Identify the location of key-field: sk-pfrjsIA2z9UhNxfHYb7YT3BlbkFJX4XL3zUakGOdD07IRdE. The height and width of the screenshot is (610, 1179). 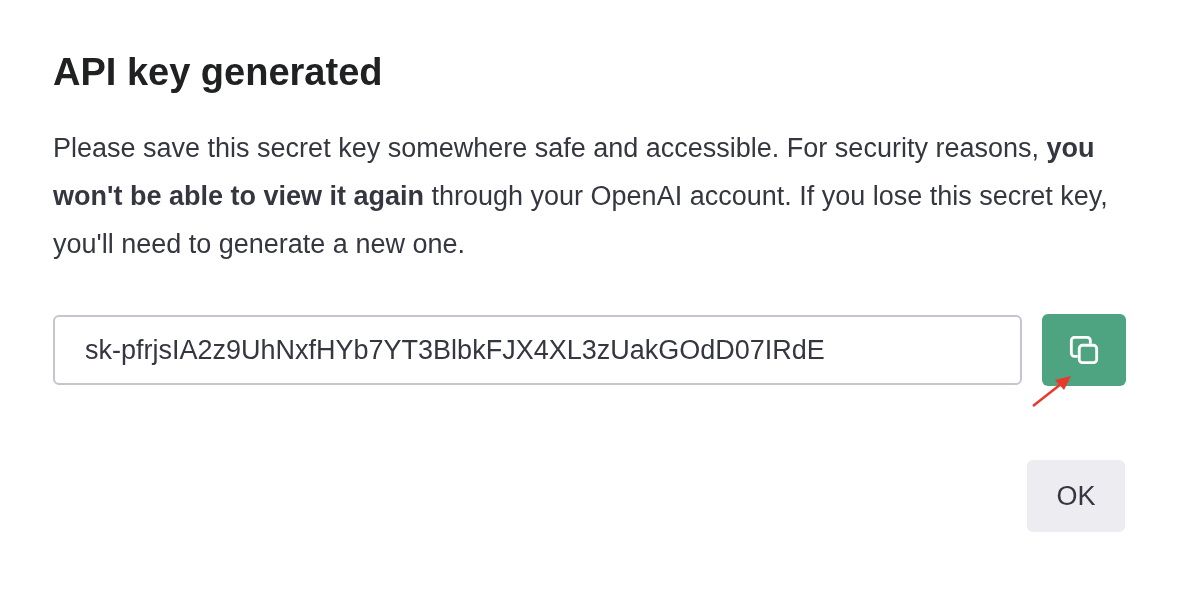
(538, 350).